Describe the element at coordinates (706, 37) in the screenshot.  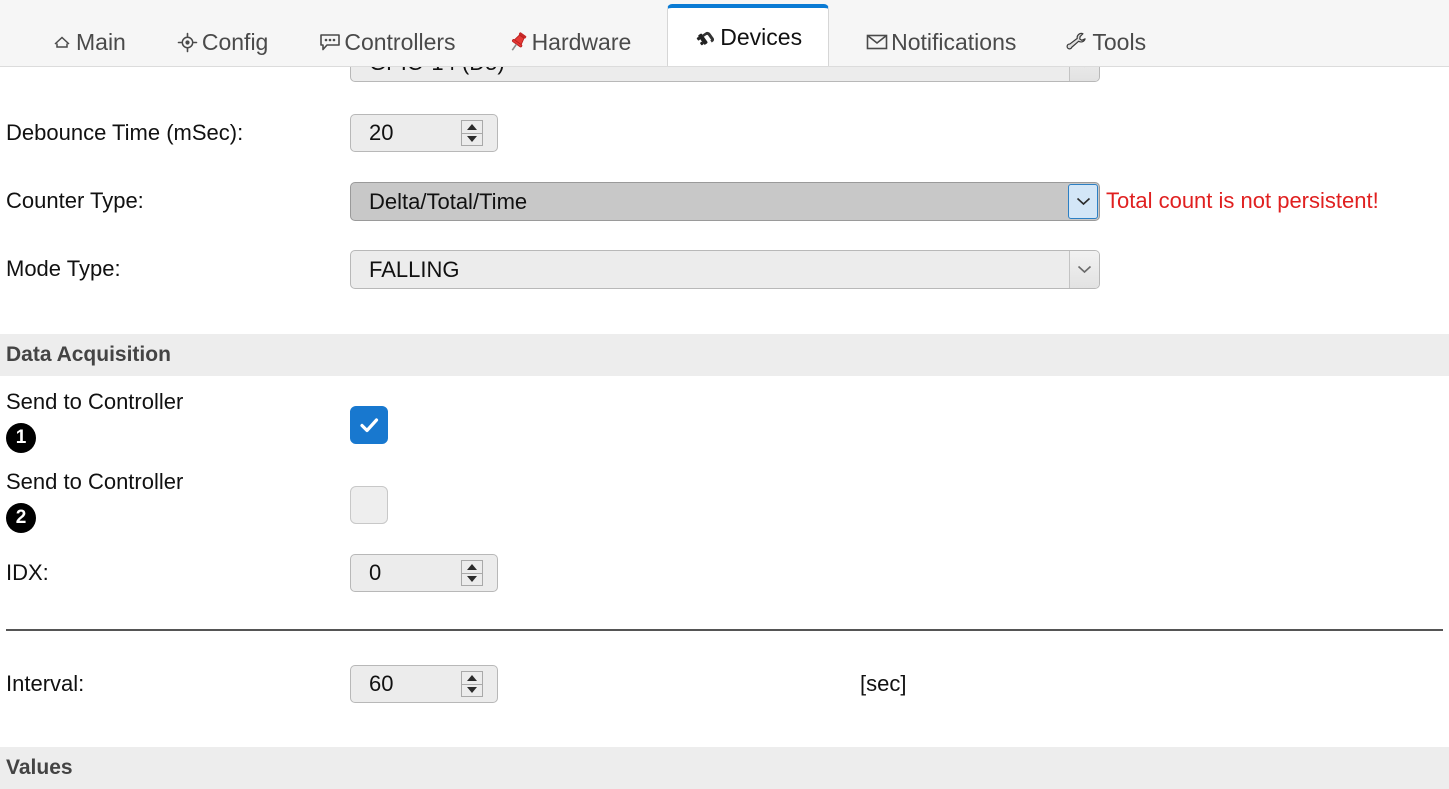
I see `plug-icon` at that location.